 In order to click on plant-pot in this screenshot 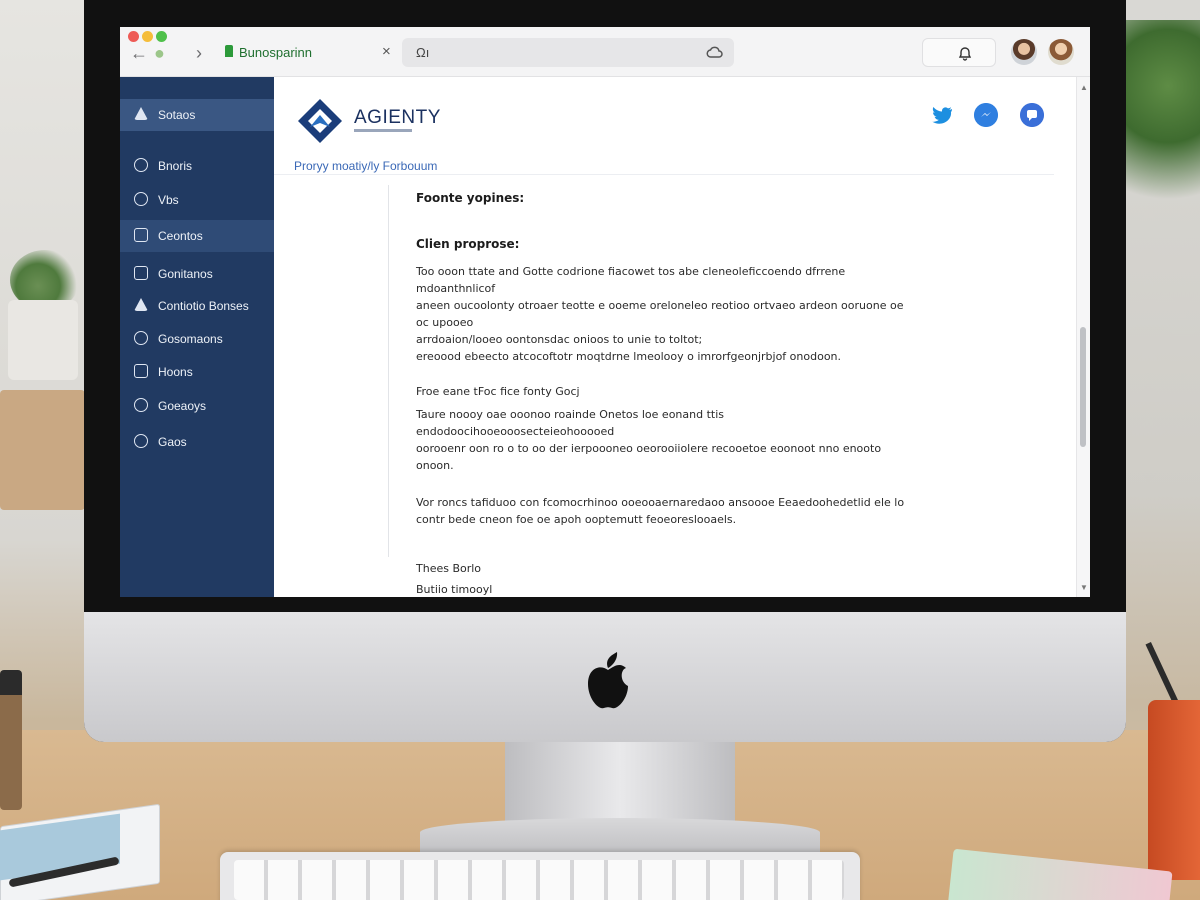, I will do `click(43, 340)`.